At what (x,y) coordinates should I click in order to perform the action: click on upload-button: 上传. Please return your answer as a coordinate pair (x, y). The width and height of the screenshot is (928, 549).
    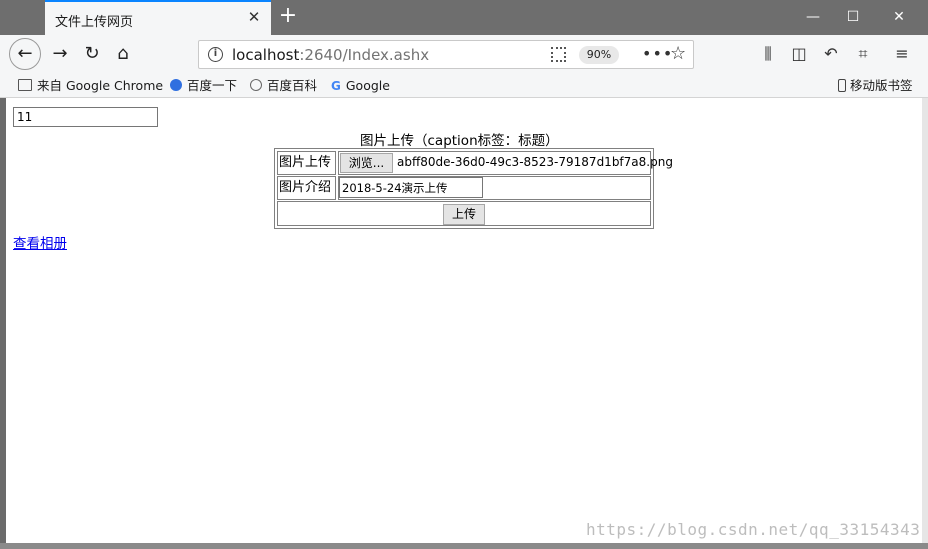
    Looking at the image, I should click on (464, 214).